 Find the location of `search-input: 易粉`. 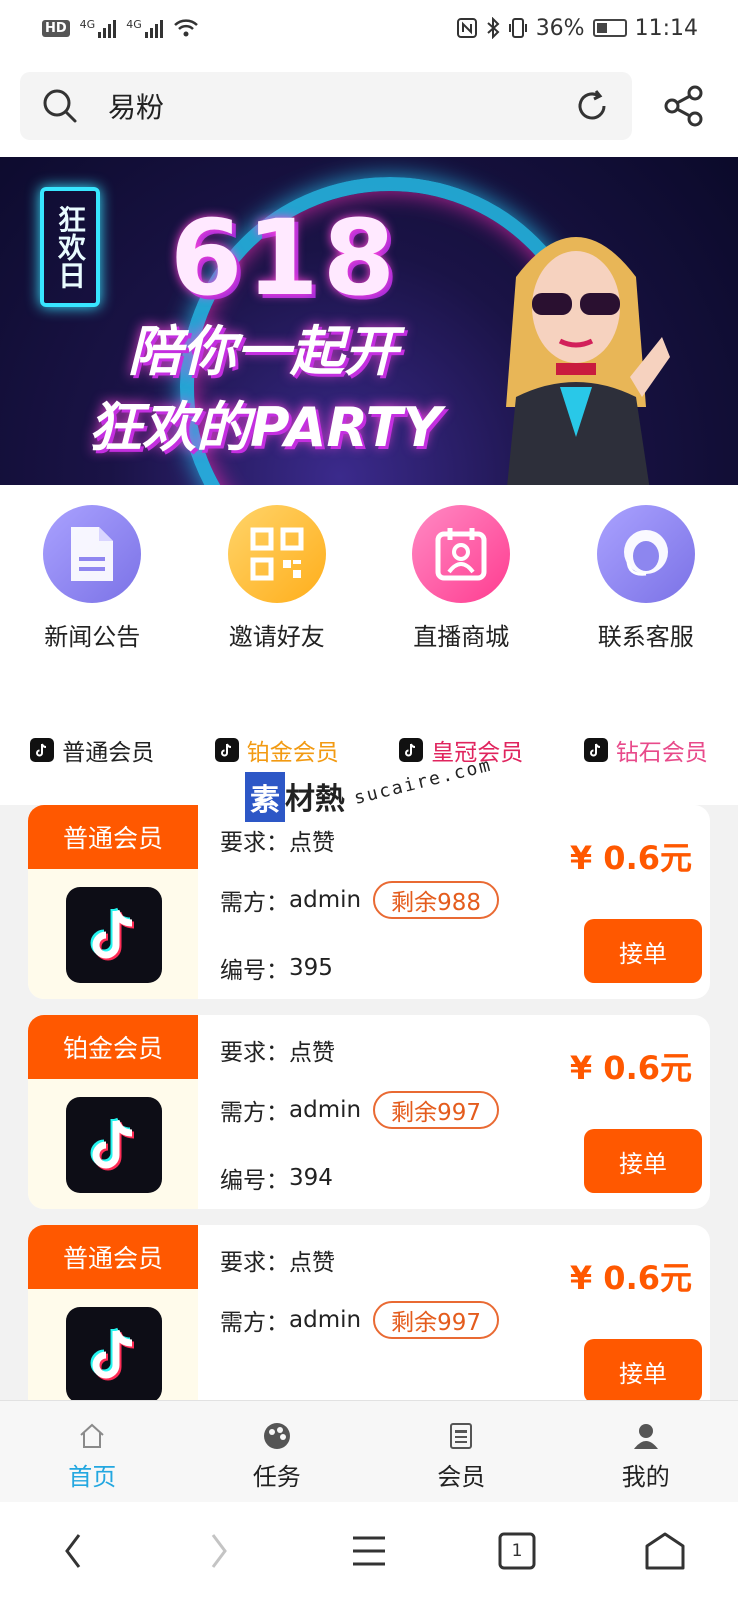

search-input: 易粉 is located at coordinates (341, 106).